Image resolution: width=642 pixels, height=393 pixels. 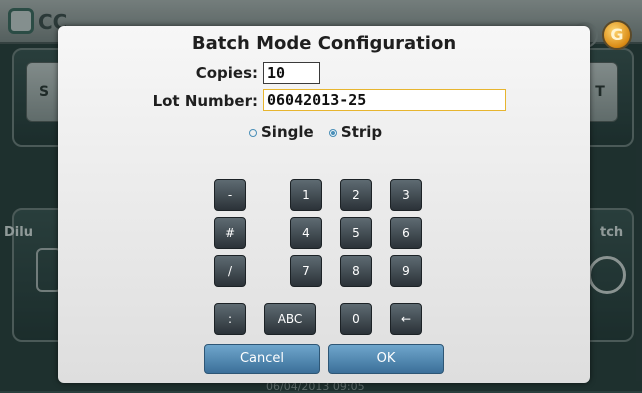 I want to click on radio-strip-label: Strip, so click(x=361, y=132).